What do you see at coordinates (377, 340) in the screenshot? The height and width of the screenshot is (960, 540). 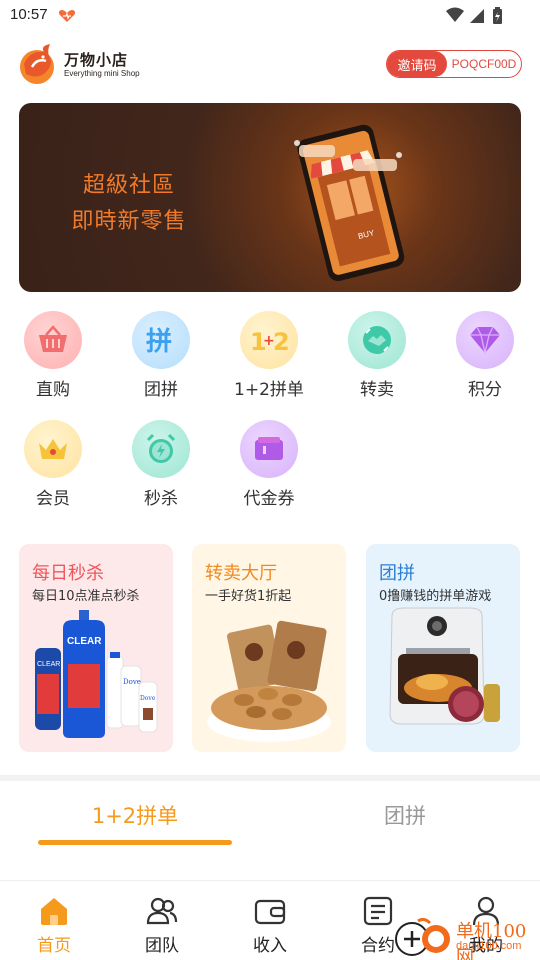 I see `handshake-icon` at bounding box center [377, 340].